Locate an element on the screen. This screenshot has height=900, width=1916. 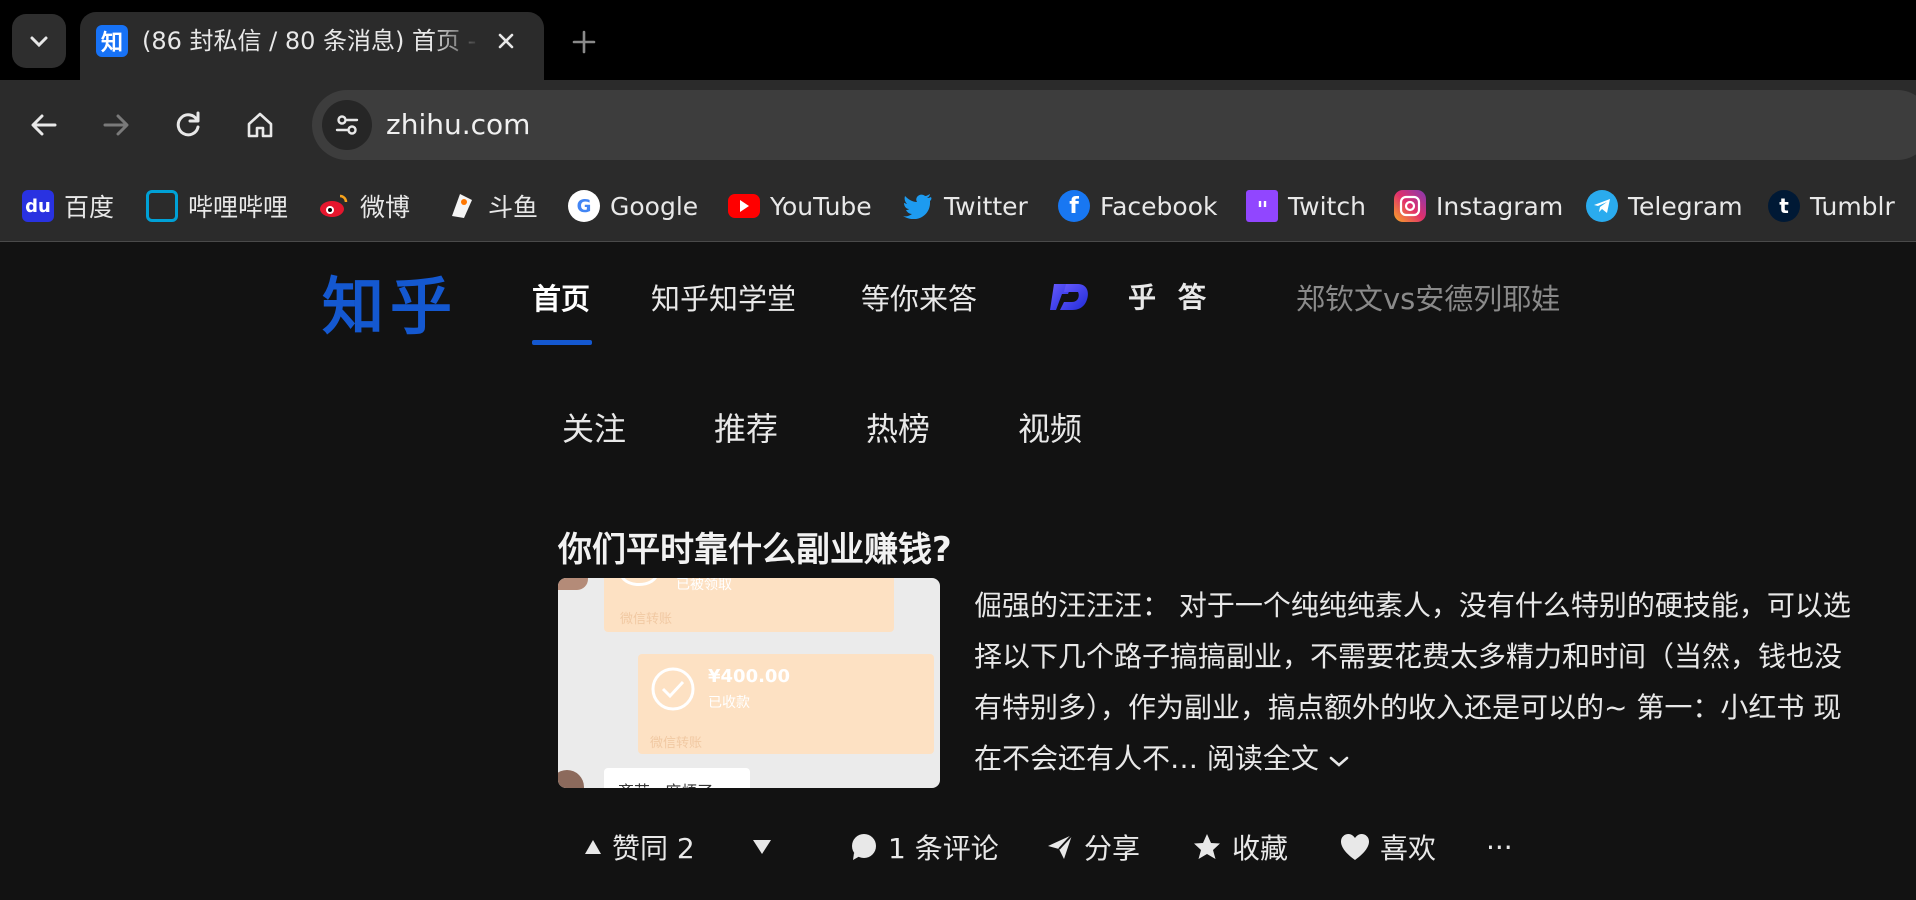
site-info-button is located at coordinates (347, 125).